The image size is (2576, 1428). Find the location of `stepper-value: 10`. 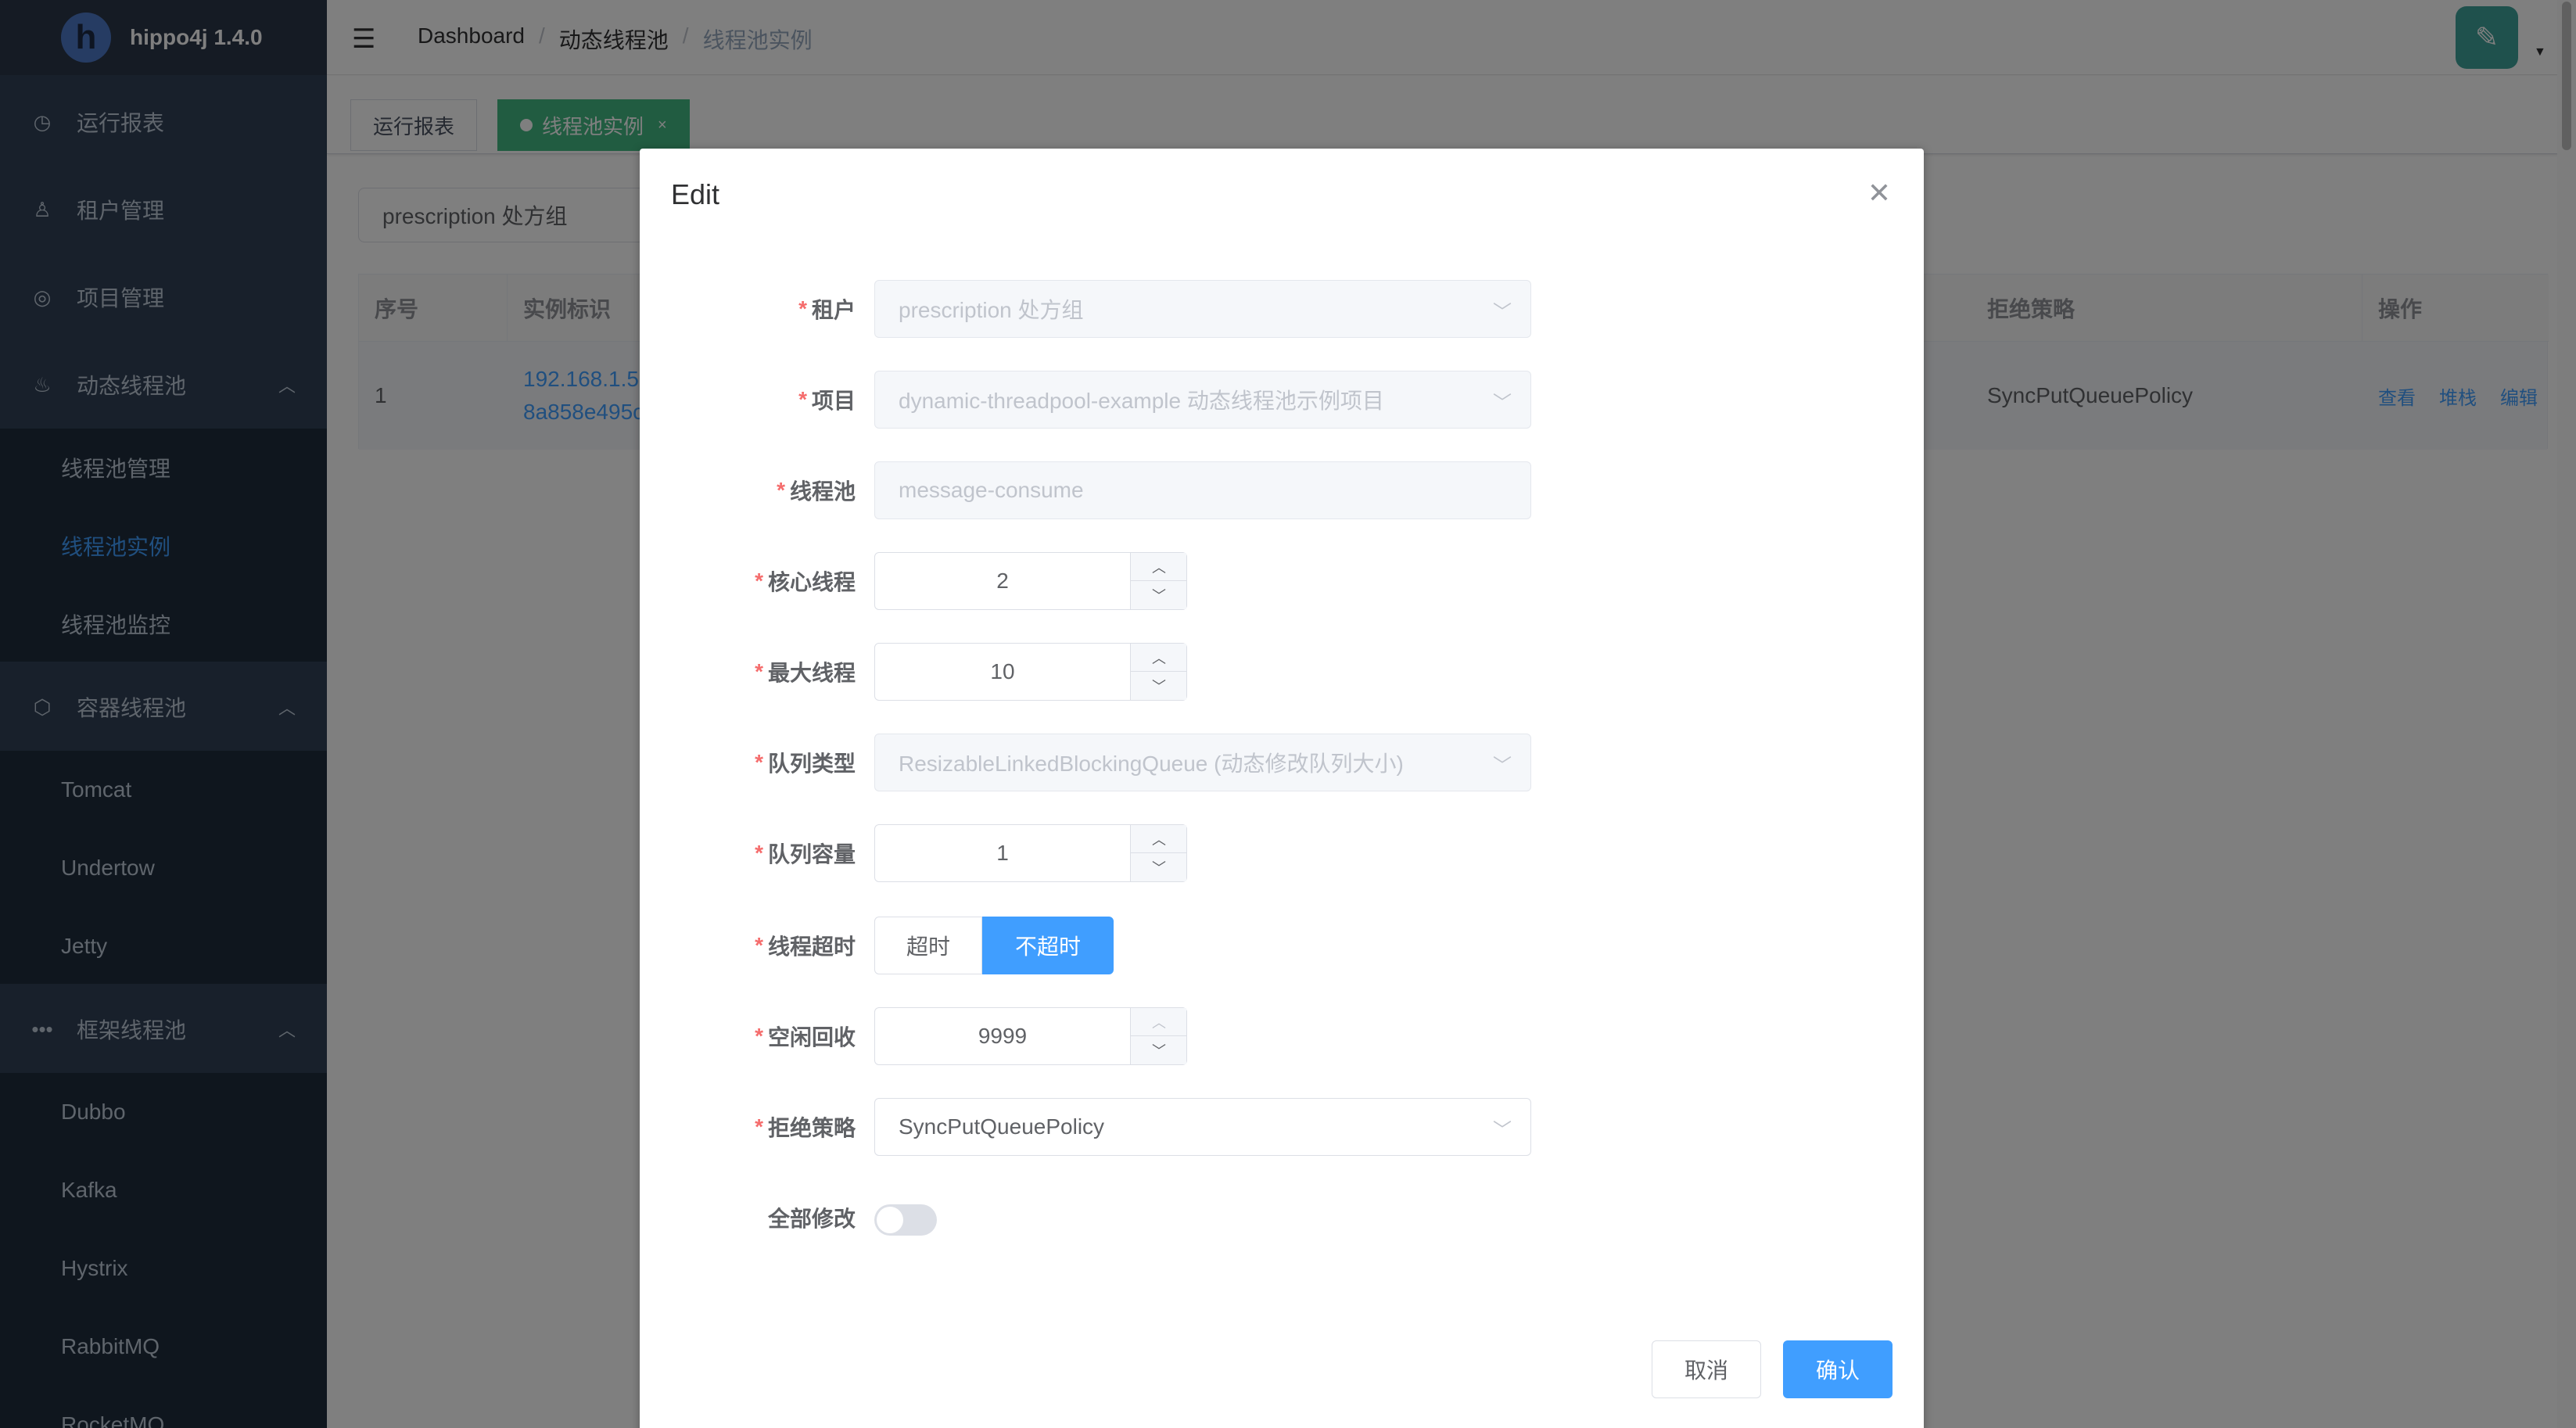

stepper-value: 10 is located at coordinates (1003, 672).